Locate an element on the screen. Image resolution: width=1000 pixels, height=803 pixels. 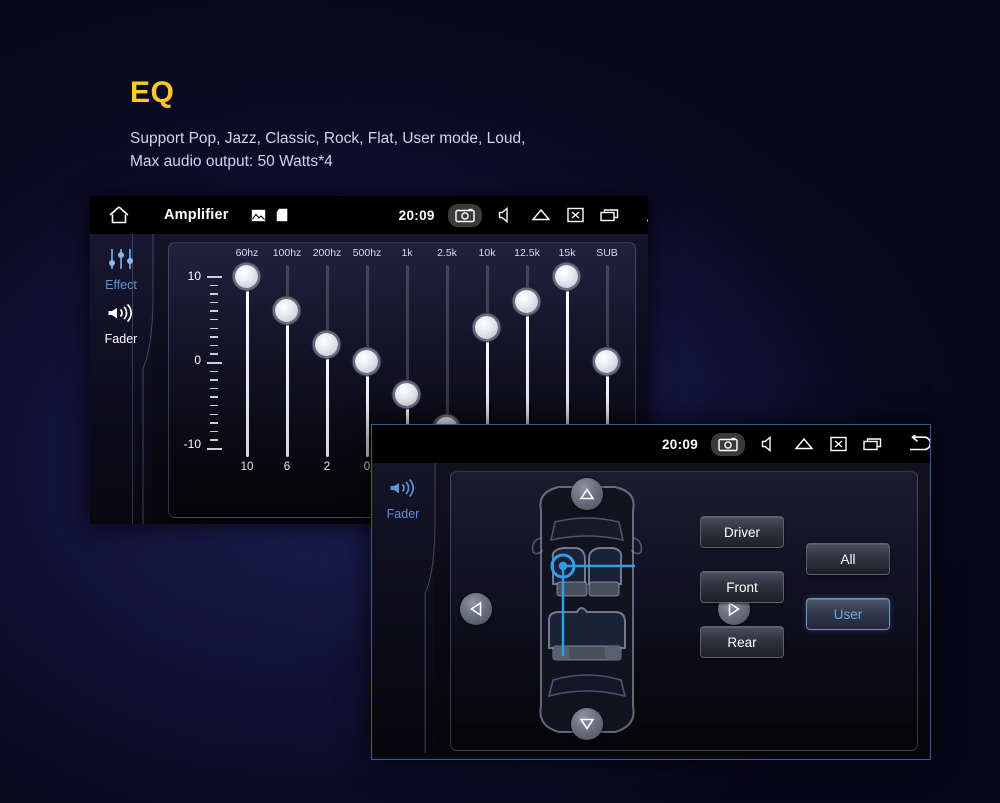
mode-button-all: All is located at coordinates (848, 559).